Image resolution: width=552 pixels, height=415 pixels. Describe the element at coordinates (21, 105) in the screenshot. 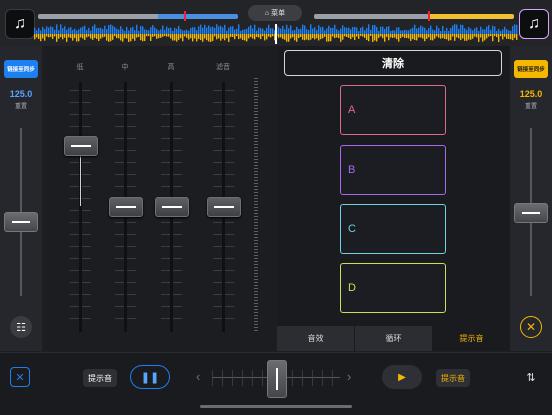

I see `left-reset-label: 重置` at that location.